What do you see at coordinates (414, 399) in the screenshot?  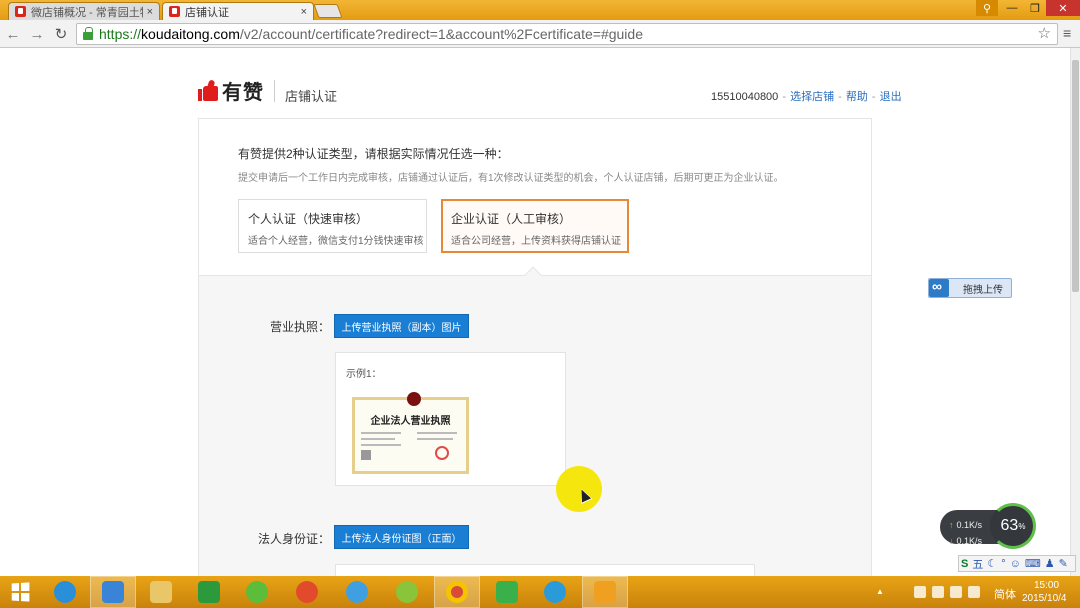 I see `emblem-icon` at bounding box center [414, 399].